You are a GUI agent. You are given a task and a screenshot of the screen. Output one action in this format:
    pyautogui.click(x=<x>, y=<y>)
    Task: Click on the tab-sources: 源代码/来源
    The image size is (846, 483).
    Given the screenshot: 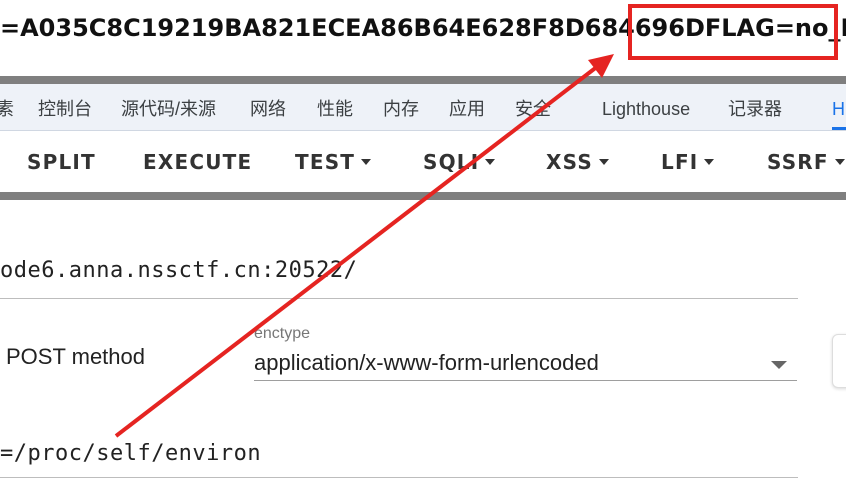 What is the action you would take?
    pyautogui.click(x=168, y=107)
    